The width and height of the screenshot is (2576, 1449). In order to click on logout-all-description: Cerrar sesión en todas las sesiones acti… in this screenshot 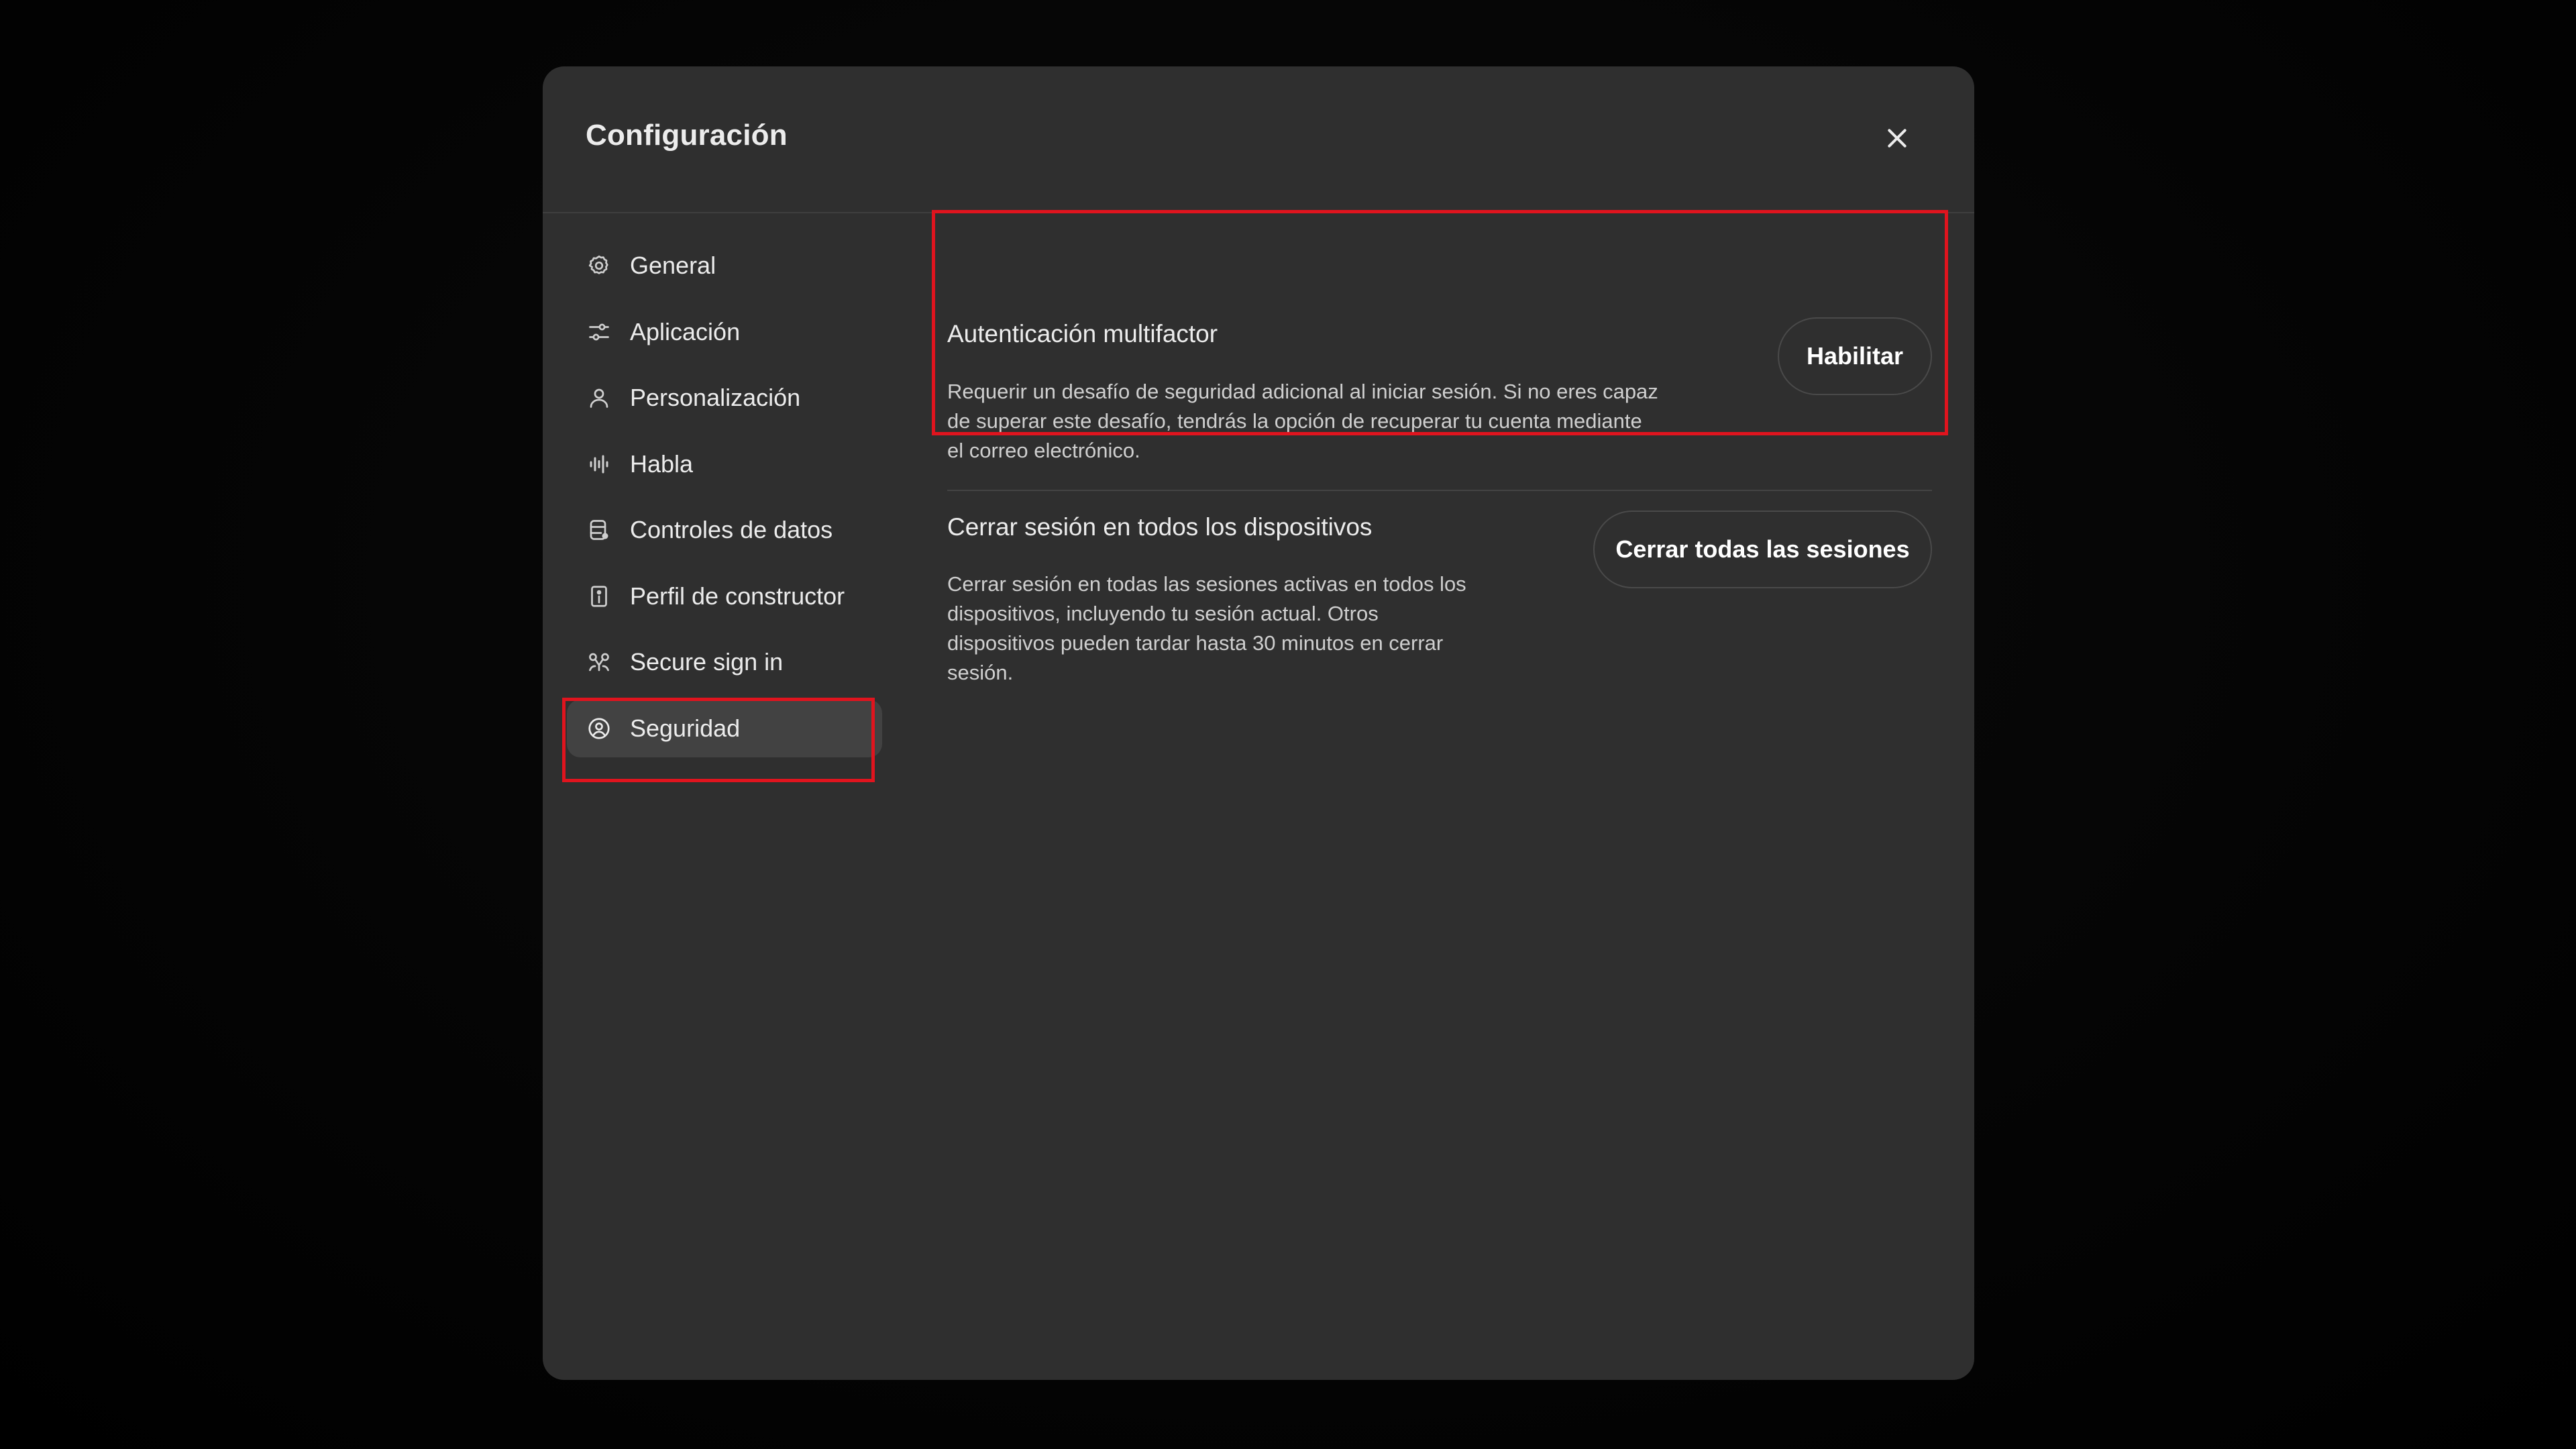, I will do `click(1229, 629)`.